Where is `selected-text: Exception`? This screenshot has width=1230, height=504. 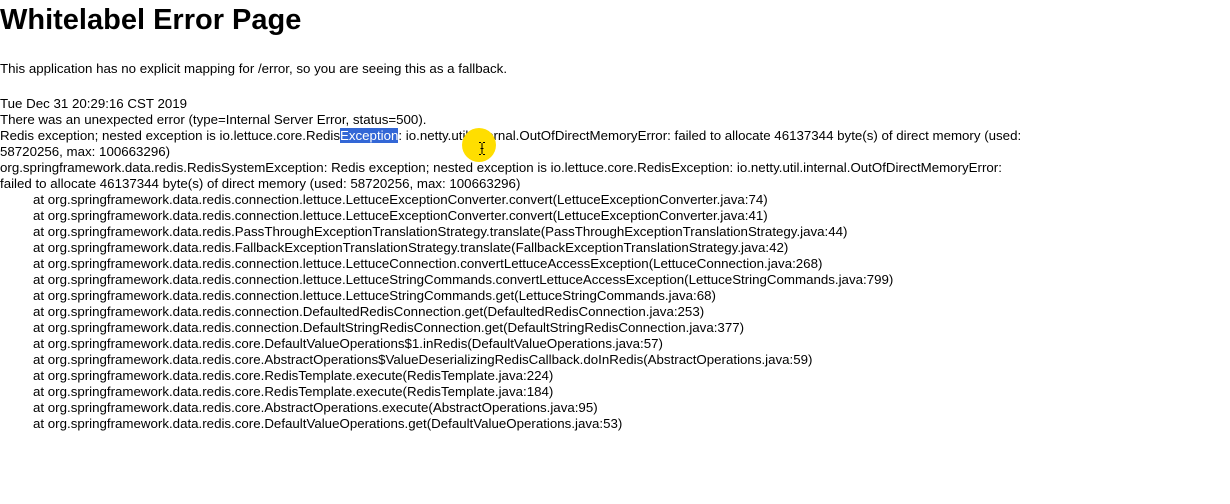 selected-text: Exception is located at coordinates (369, 135).